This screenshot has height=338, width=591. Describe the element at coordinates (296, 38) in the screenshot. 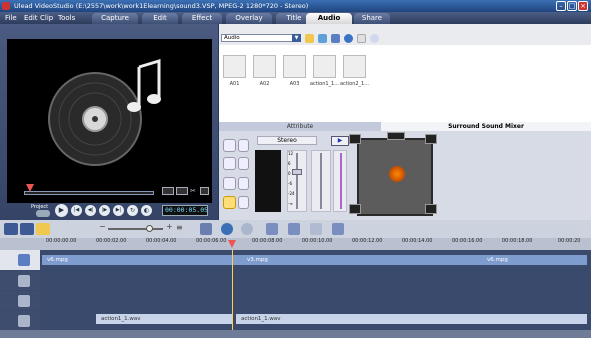

I see `chevron-down-icon: ▼` at that location.